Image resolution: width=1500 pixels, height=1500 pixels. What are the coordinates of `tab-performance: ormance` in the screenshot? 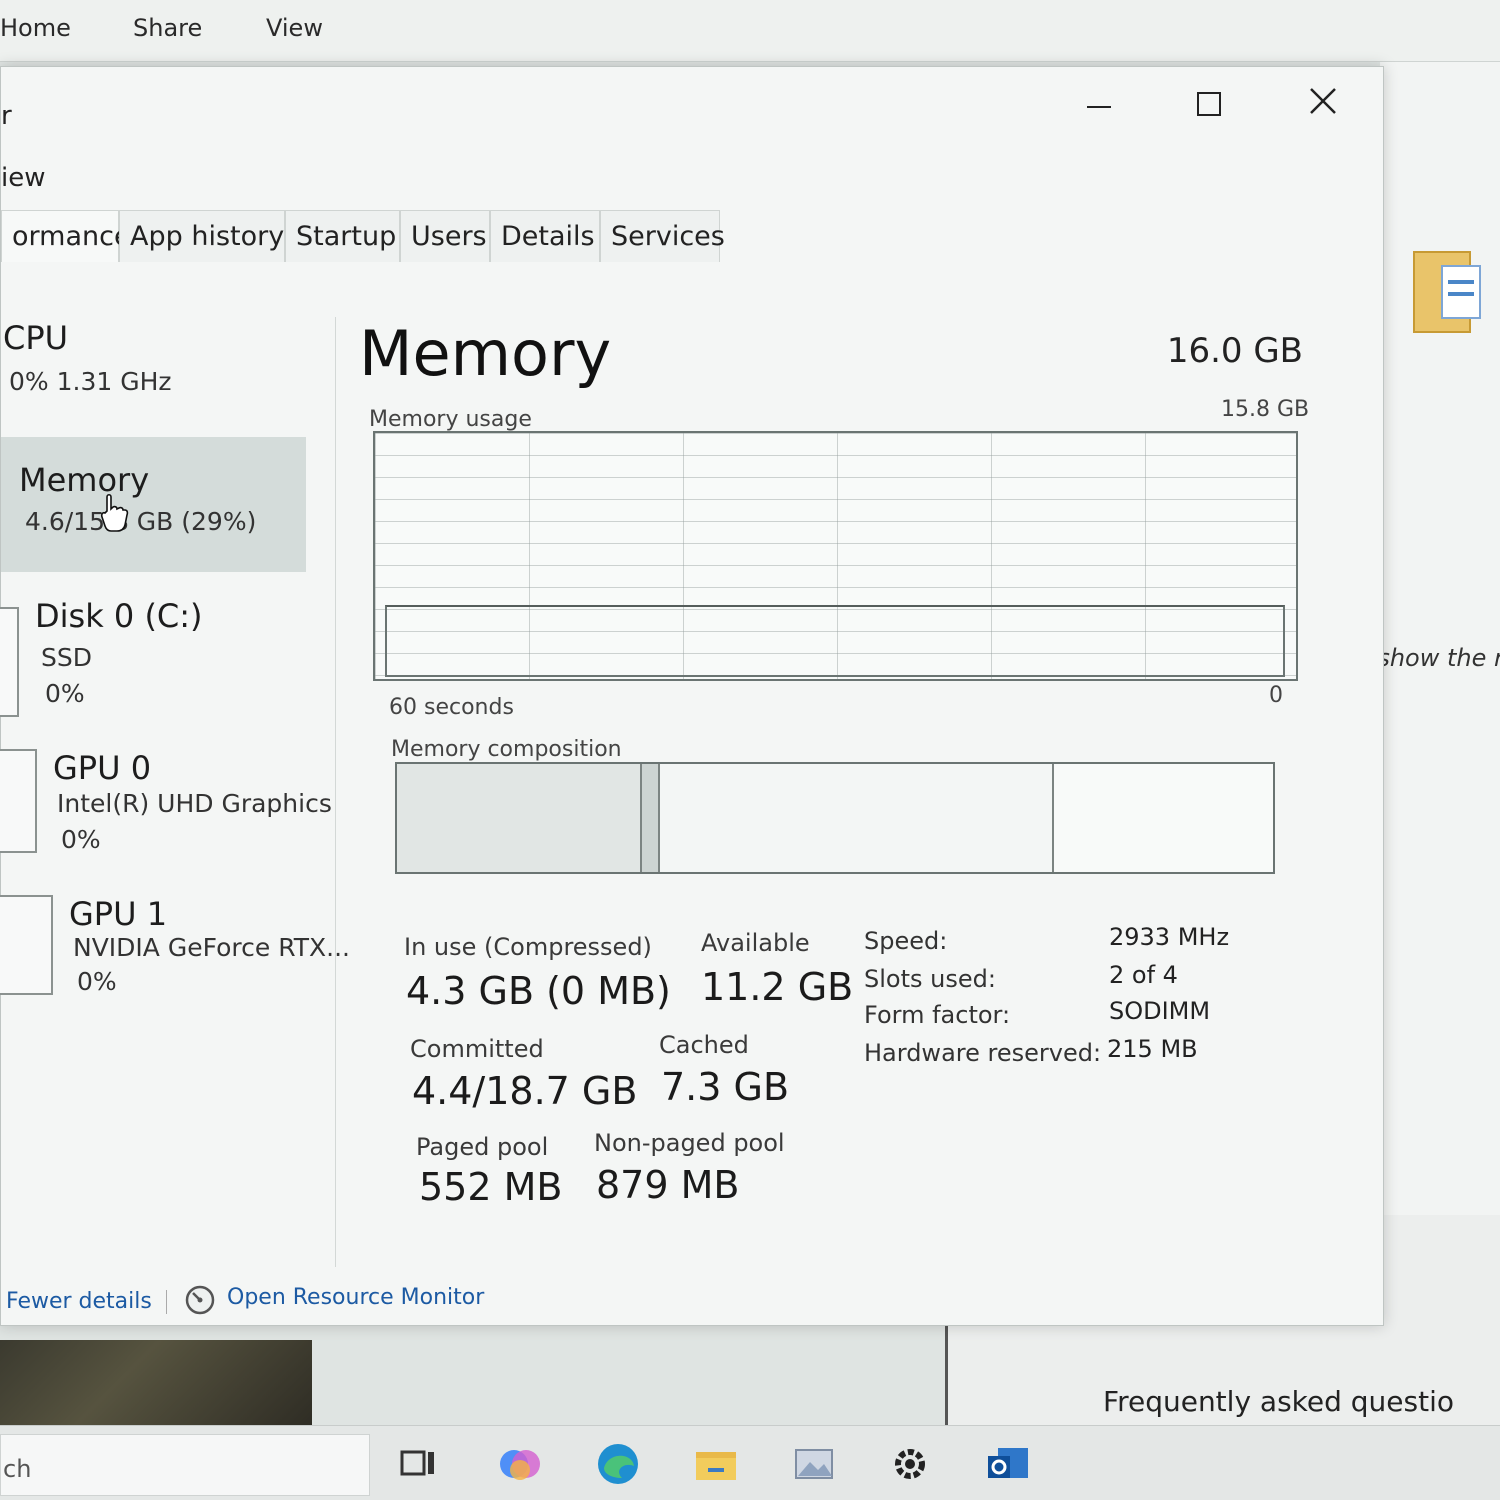 It's located at (66, 236).